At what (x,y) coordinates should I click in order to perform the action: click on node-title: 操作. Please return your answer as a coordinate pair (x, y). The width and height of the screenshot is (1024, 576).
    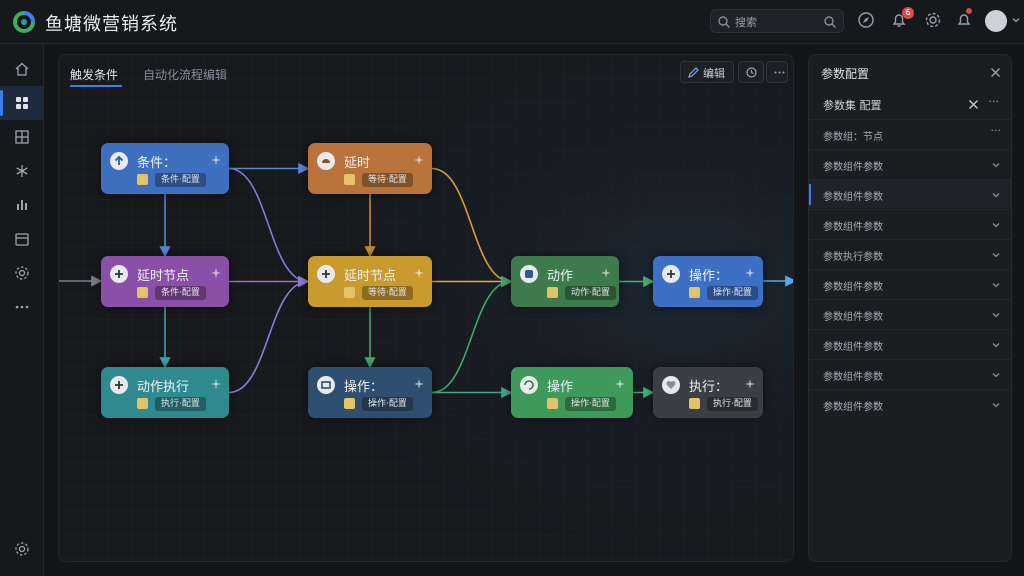
    Looking at the image, I should click on (560, 387).